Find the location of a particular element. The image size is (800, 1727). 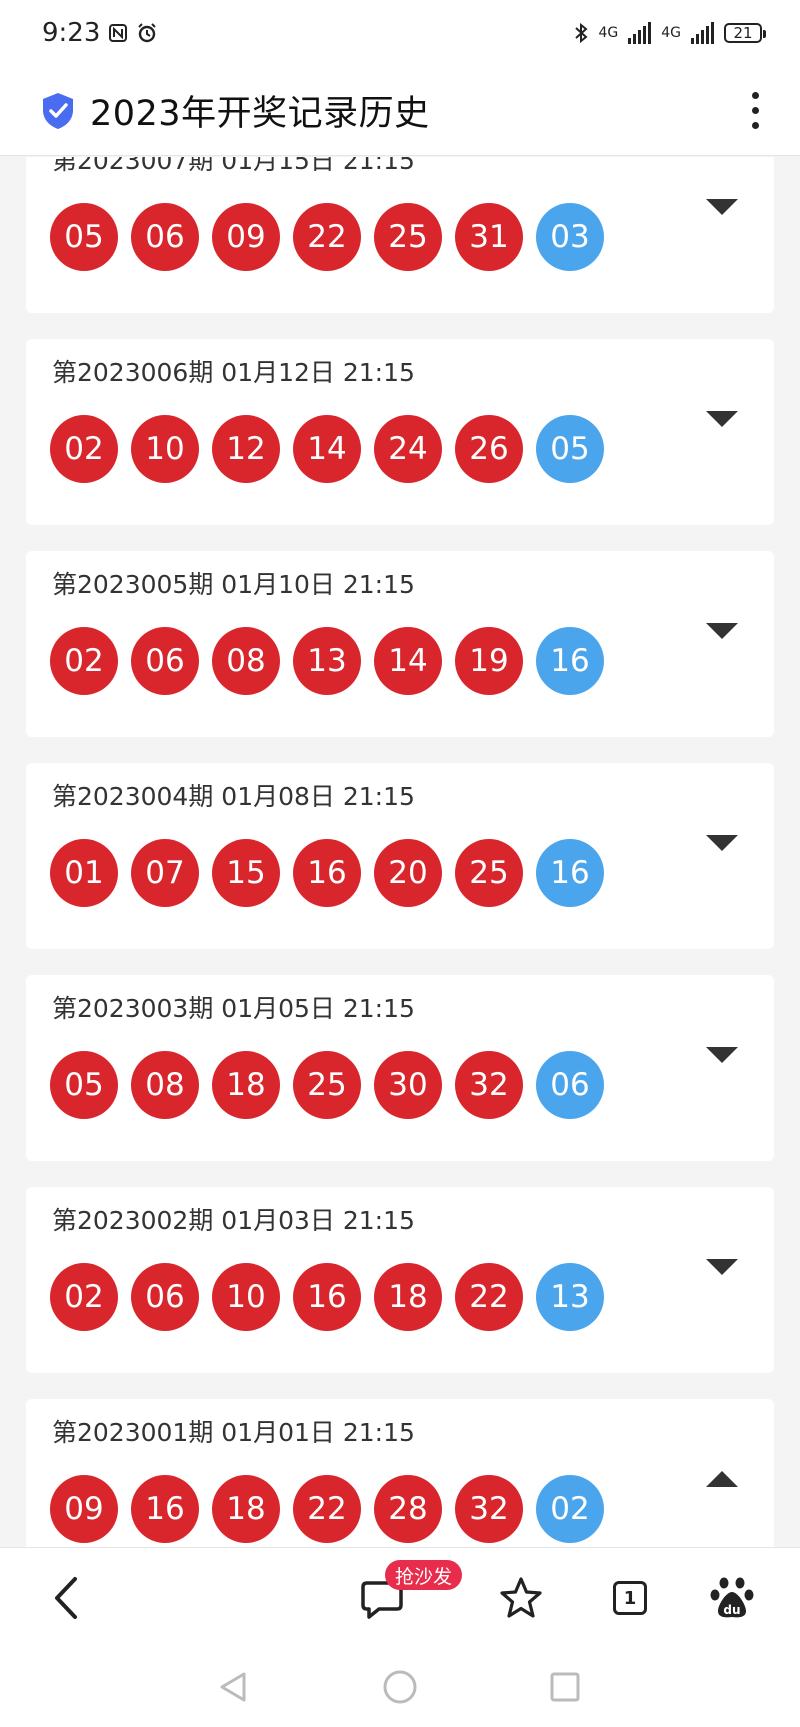

system-nav-bar is located at coordinates (400, 1687).